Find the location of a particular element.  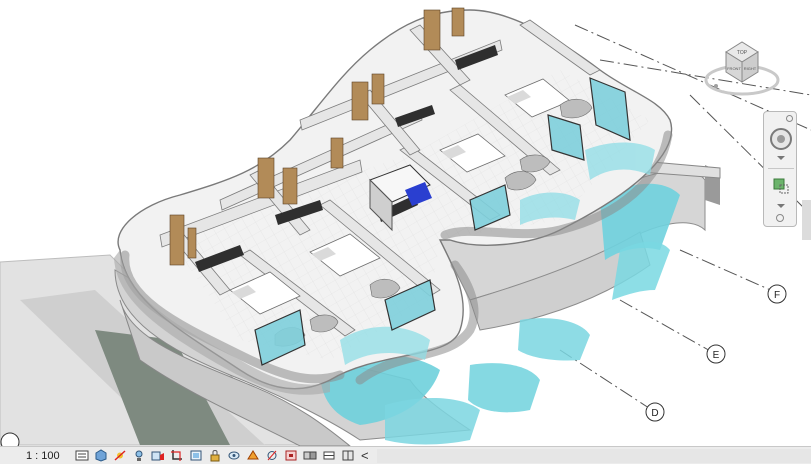

highlight-displacement-icon is located at coordinates (290, 456).